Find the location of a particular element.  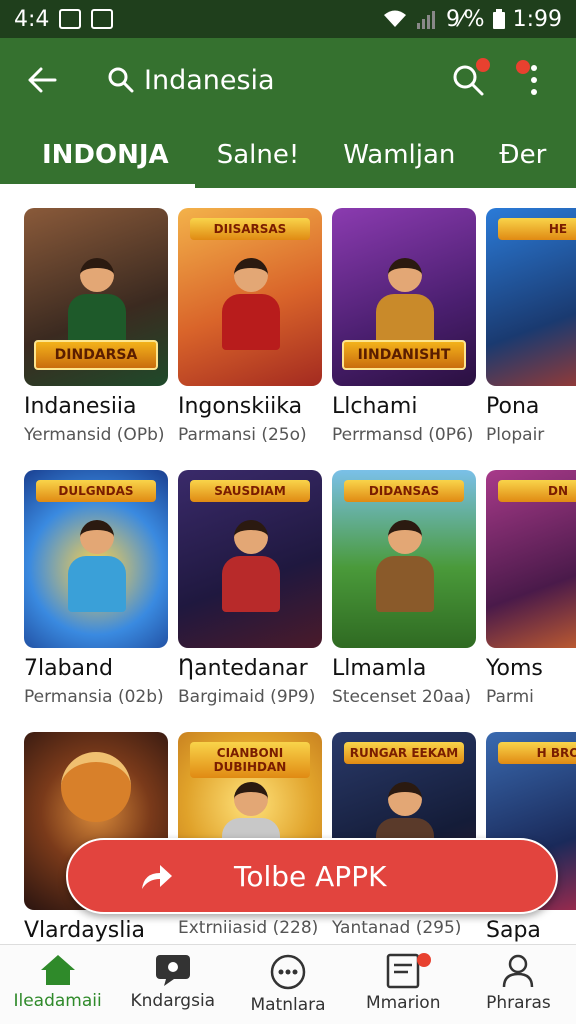

battery-percent: 9⁄% is located at coordinates (465, 19).